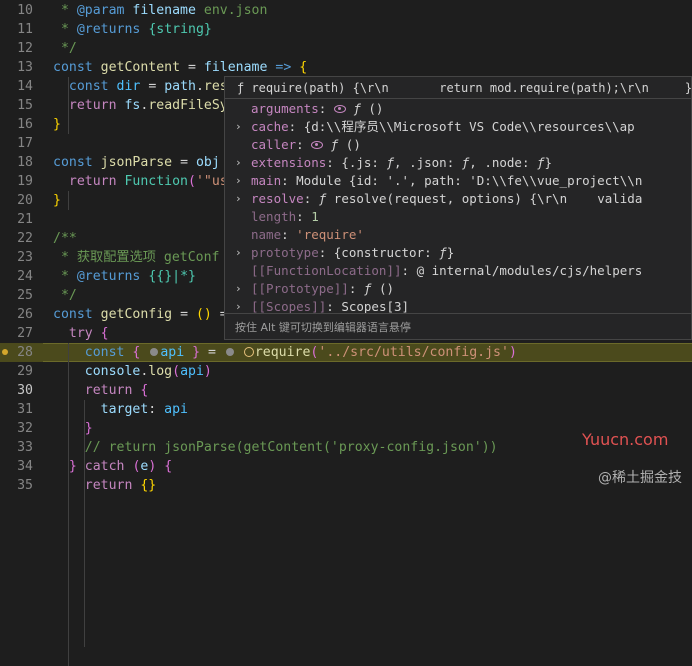 This screenshot has height=666, width=692. What do you see at coordinates (25, 314) in the screenshot?
I see `line-number: 26` at bounding box center [25, 314].